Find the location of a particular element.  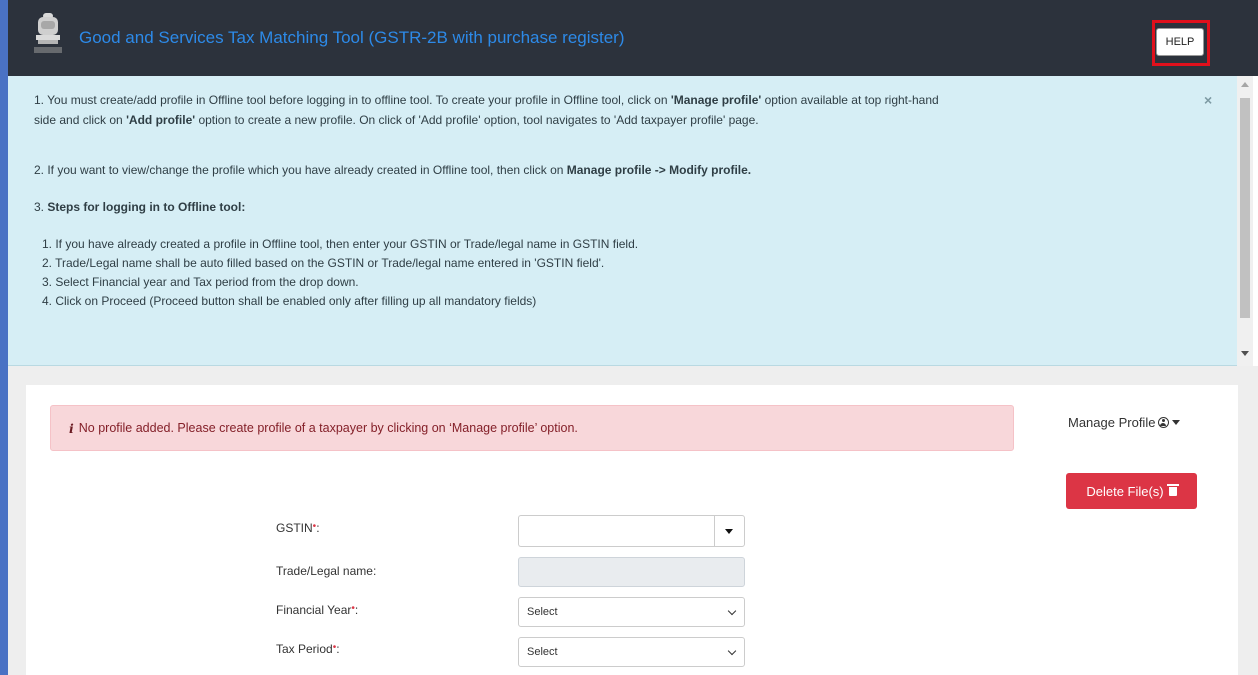

window-left-border is located at coordinates (4, 337).